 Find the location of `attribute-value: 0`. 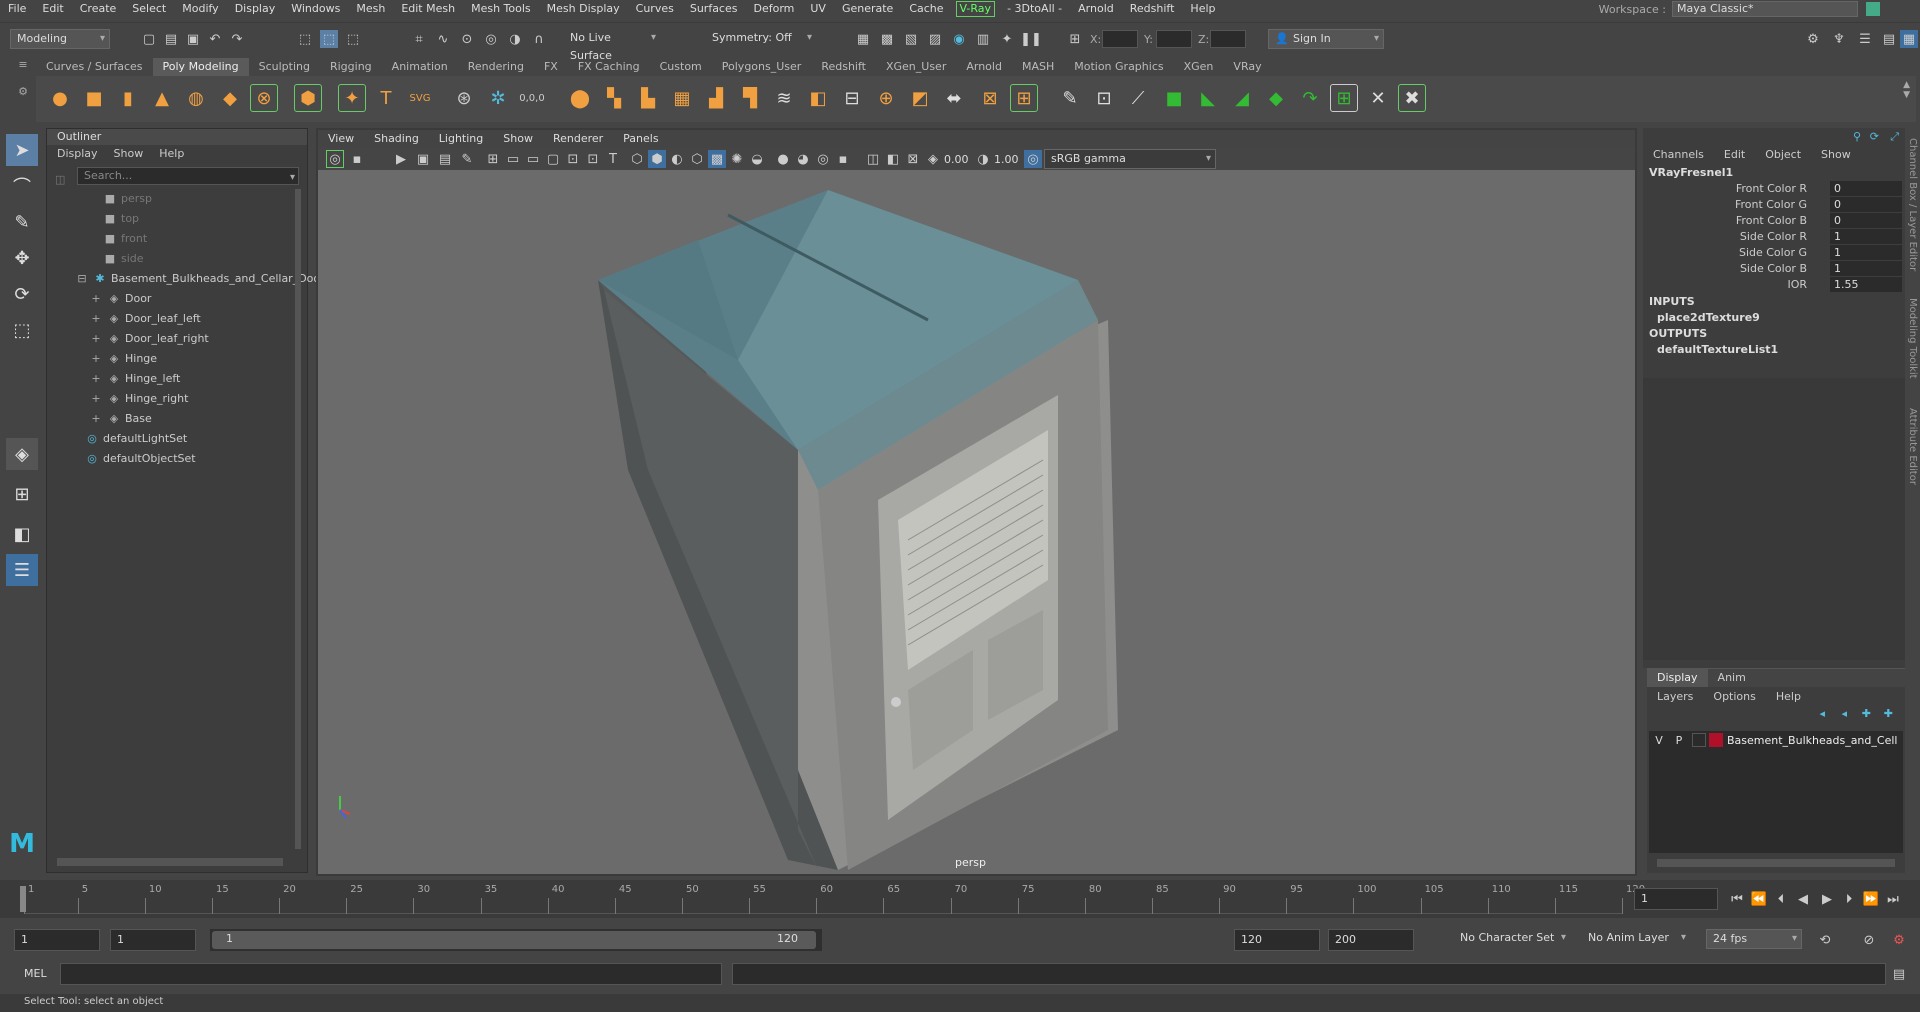

attribute-value: 0 is located at coordinates (1866, 204).